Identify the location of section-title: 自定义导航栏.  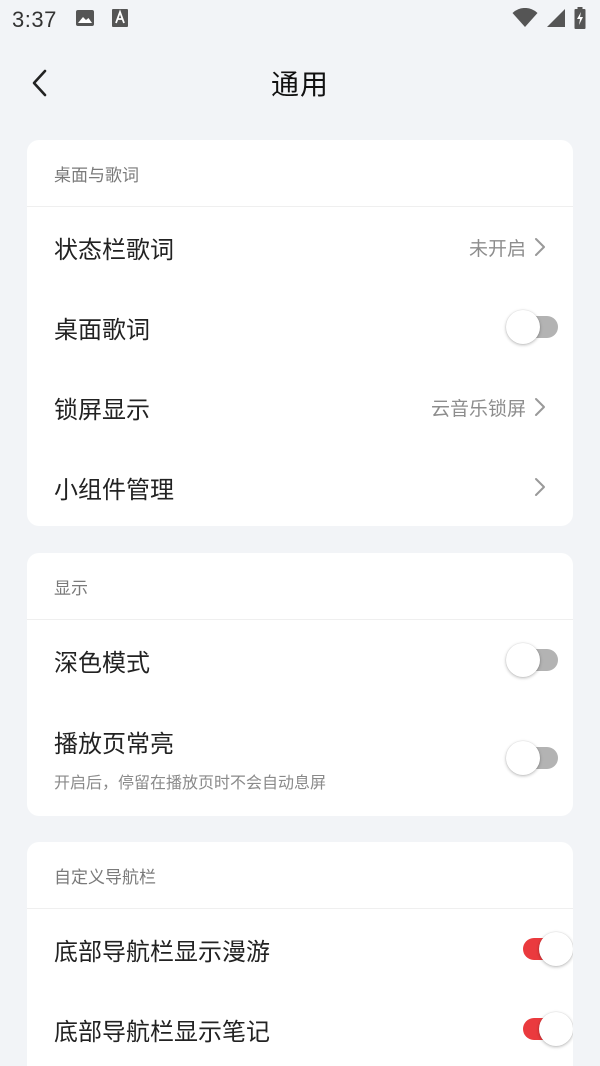
(300, 875).